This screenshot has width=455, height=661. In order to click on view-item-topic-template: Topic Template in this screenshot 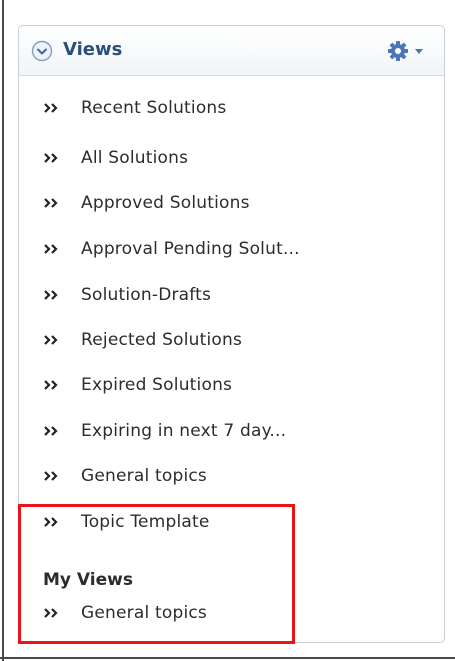, I will do `click(126, 522)`.